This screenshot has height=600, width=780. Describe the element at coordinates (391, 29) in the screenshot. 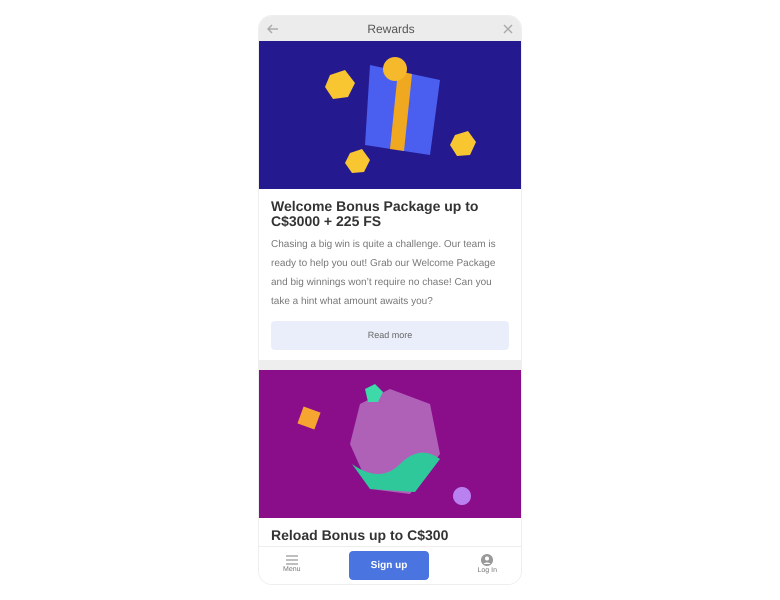

I see `header-title: Rewards` at that location.